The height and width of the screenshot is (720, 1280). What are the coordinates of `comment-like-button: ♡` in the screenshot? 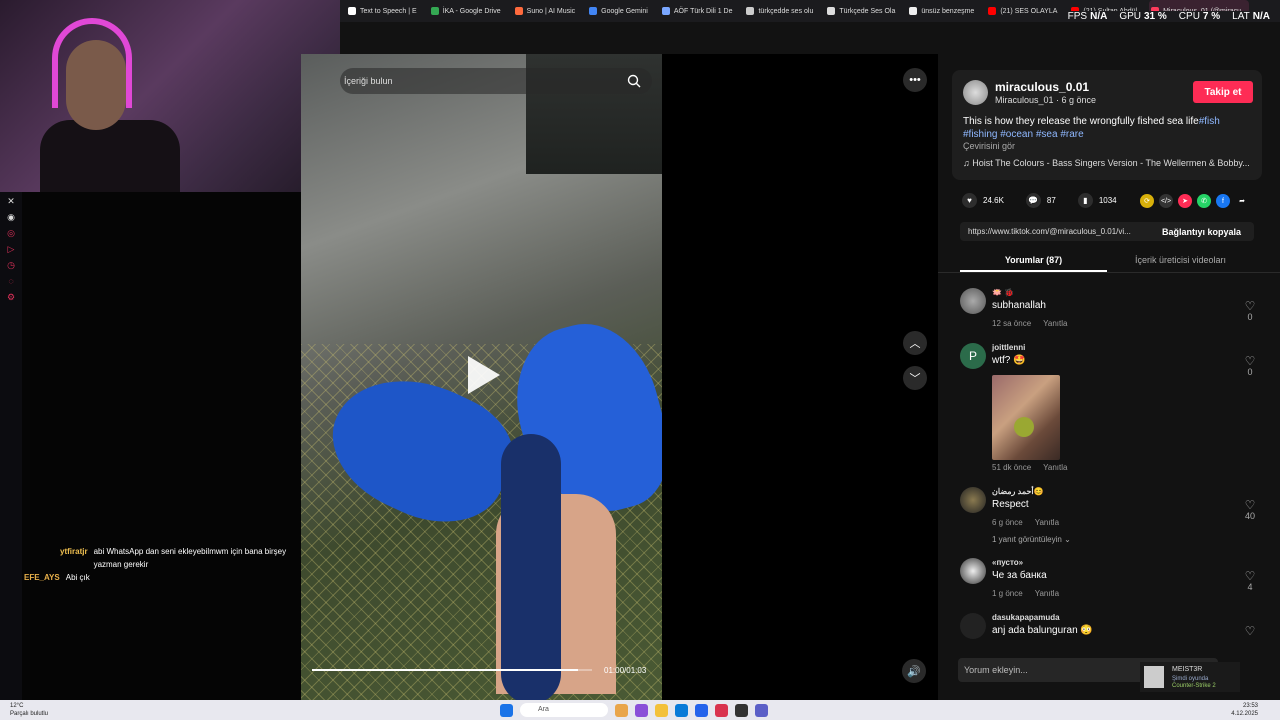 It's located at (1250, 631).